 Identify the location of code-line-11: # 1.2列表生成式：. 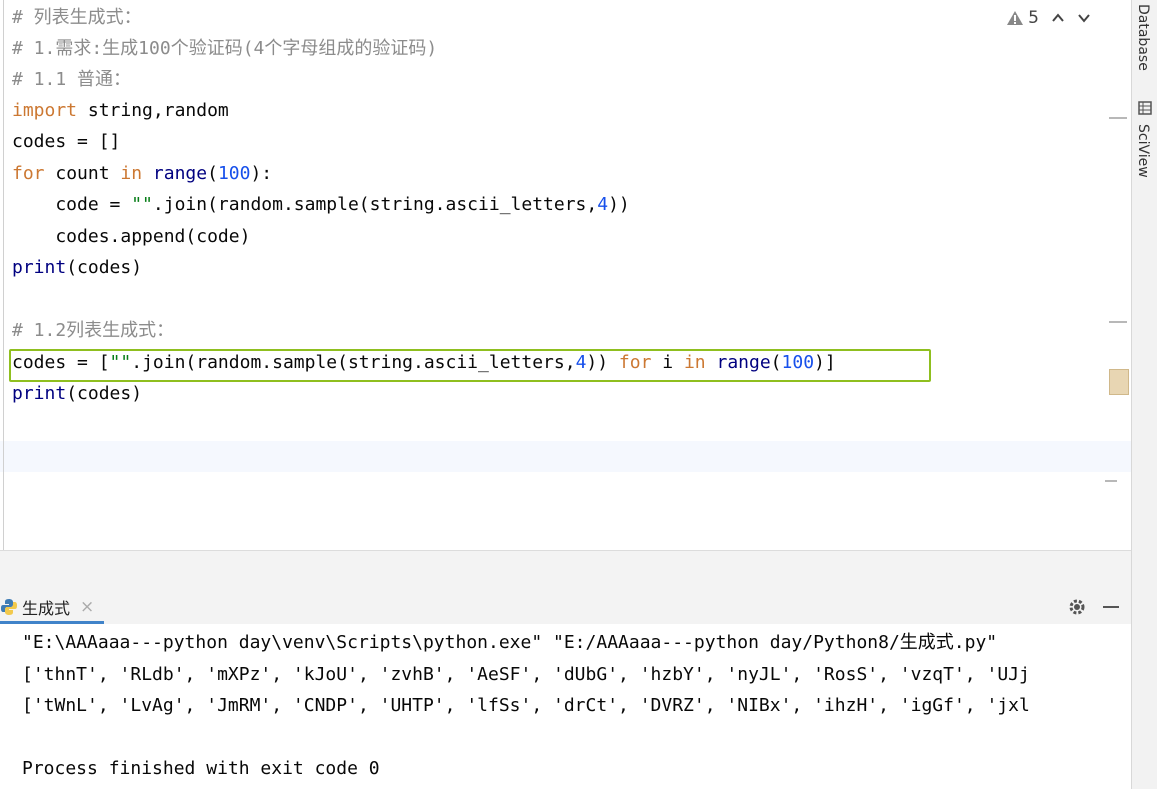
(93, 330).